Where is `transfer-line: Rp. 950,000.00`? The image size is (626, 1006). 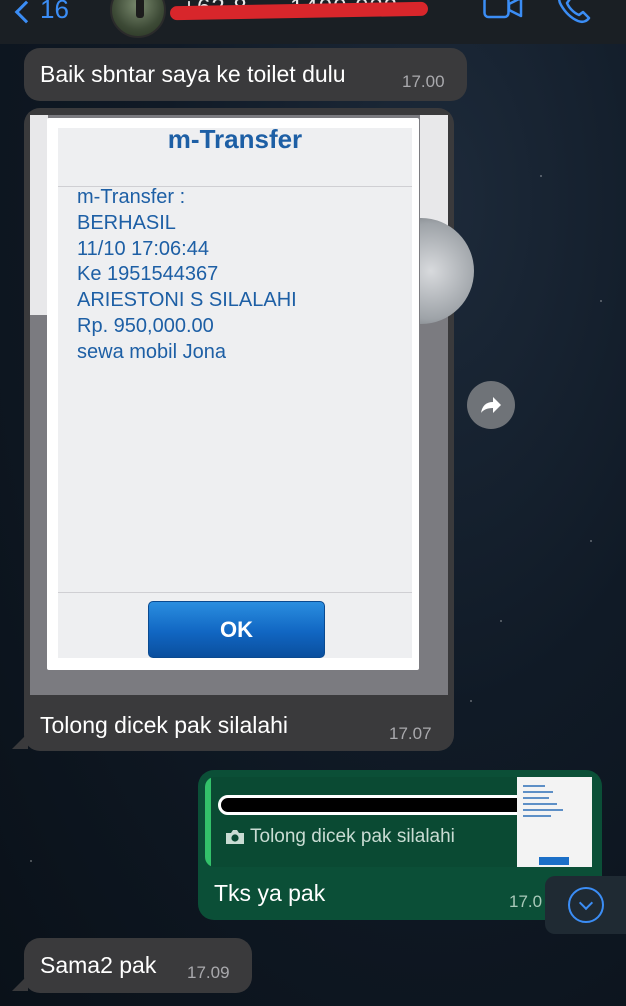 transfer-line: Rp. 950,000.00 is located at coordinates (145, 326).